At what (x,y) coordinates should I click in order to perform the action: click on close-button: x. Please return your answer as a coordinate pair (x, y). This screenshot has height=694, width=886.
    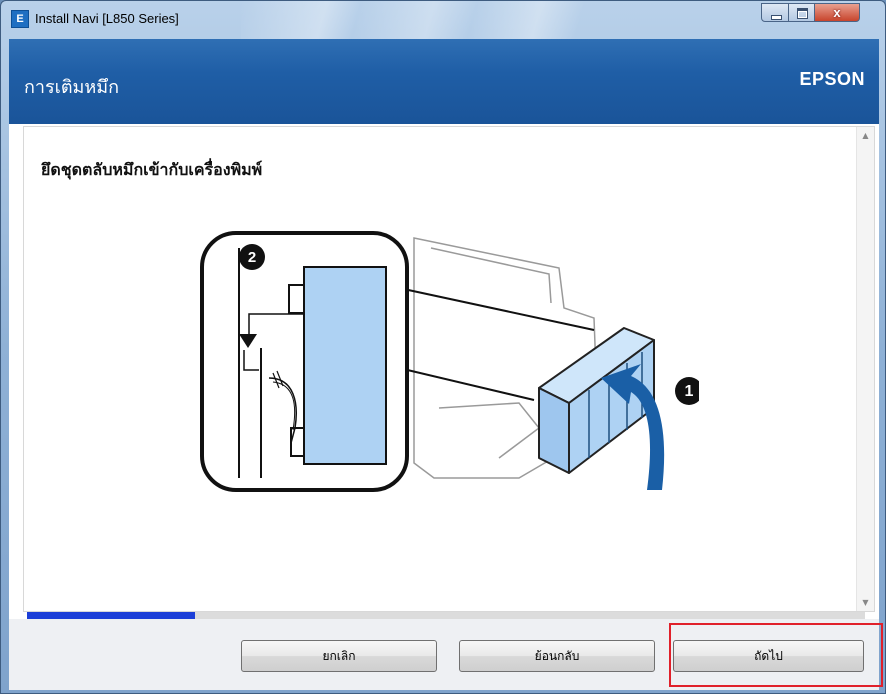
    Looking at the image, I should click on (837, 12).